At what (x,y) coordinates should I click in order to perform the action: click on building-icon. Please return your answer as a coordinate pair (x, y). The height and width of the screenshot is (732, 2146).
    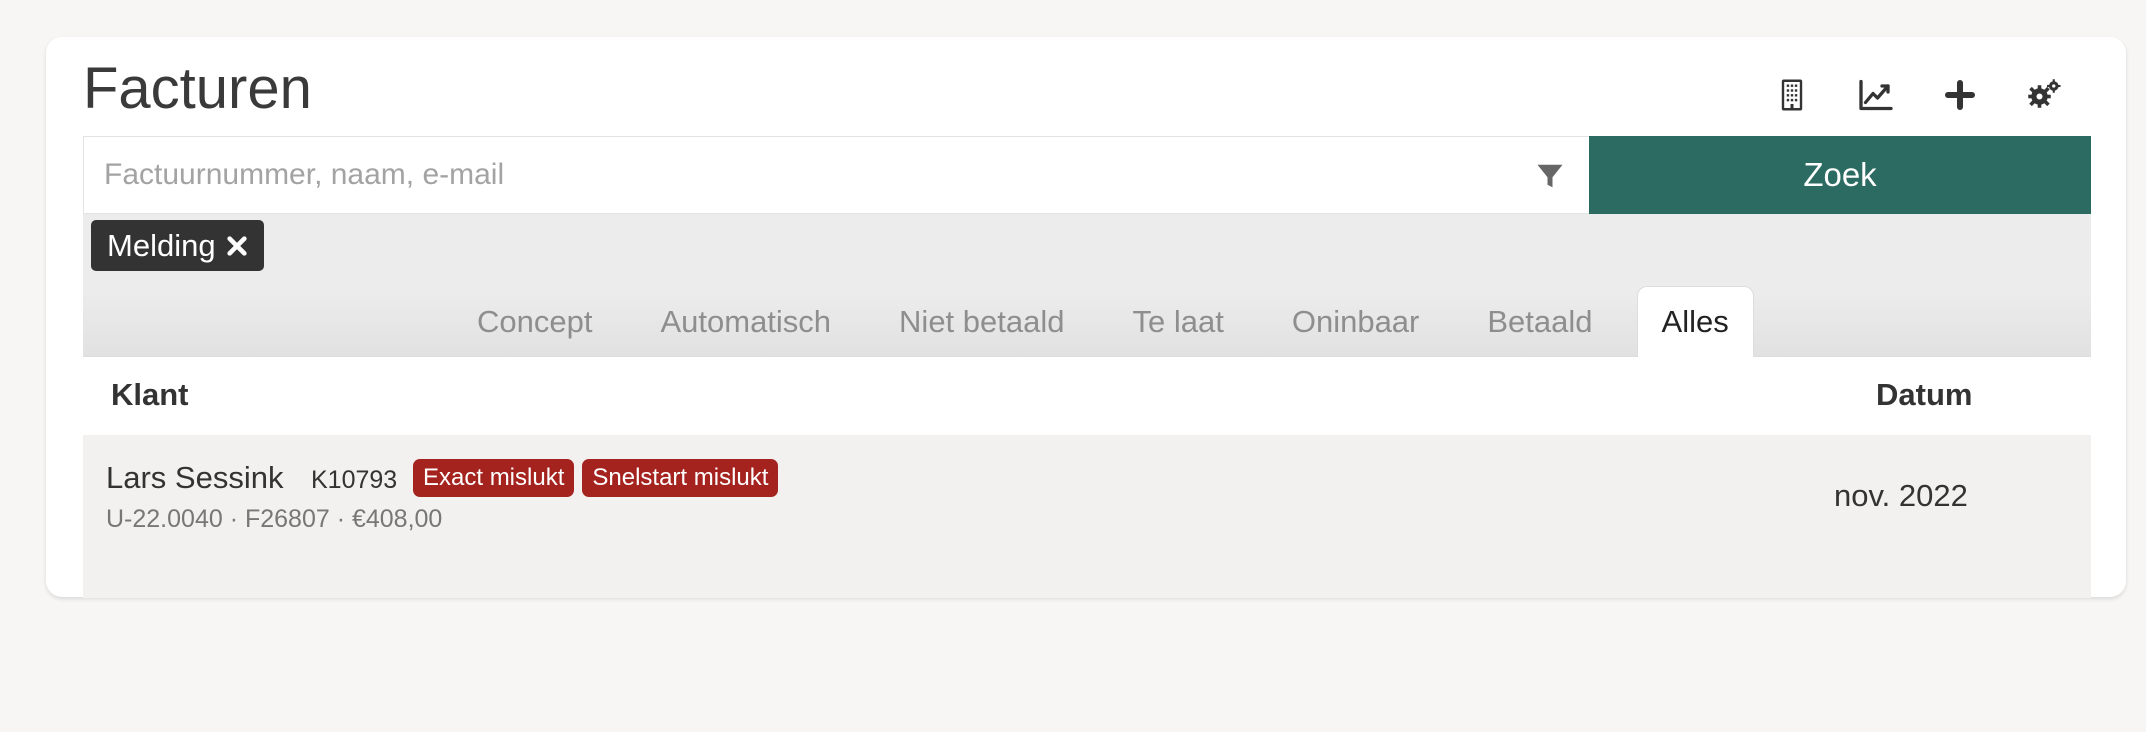
    Looking at the image, I should click on (1792, 95).